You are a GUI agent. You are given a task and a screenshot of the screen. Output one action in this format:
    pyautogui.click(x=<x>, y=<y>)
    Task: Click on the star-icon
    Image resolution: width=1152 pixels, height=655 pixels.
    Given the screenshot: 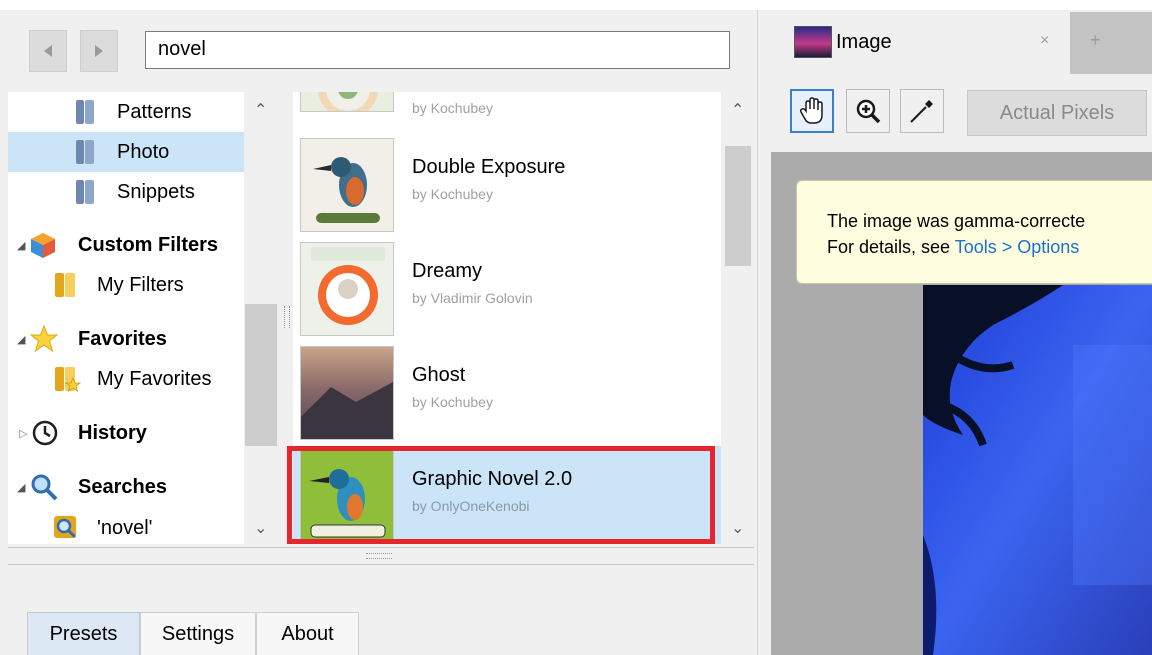 What is the action you would take?
    pyautogui.click(x=44, y=338)
    